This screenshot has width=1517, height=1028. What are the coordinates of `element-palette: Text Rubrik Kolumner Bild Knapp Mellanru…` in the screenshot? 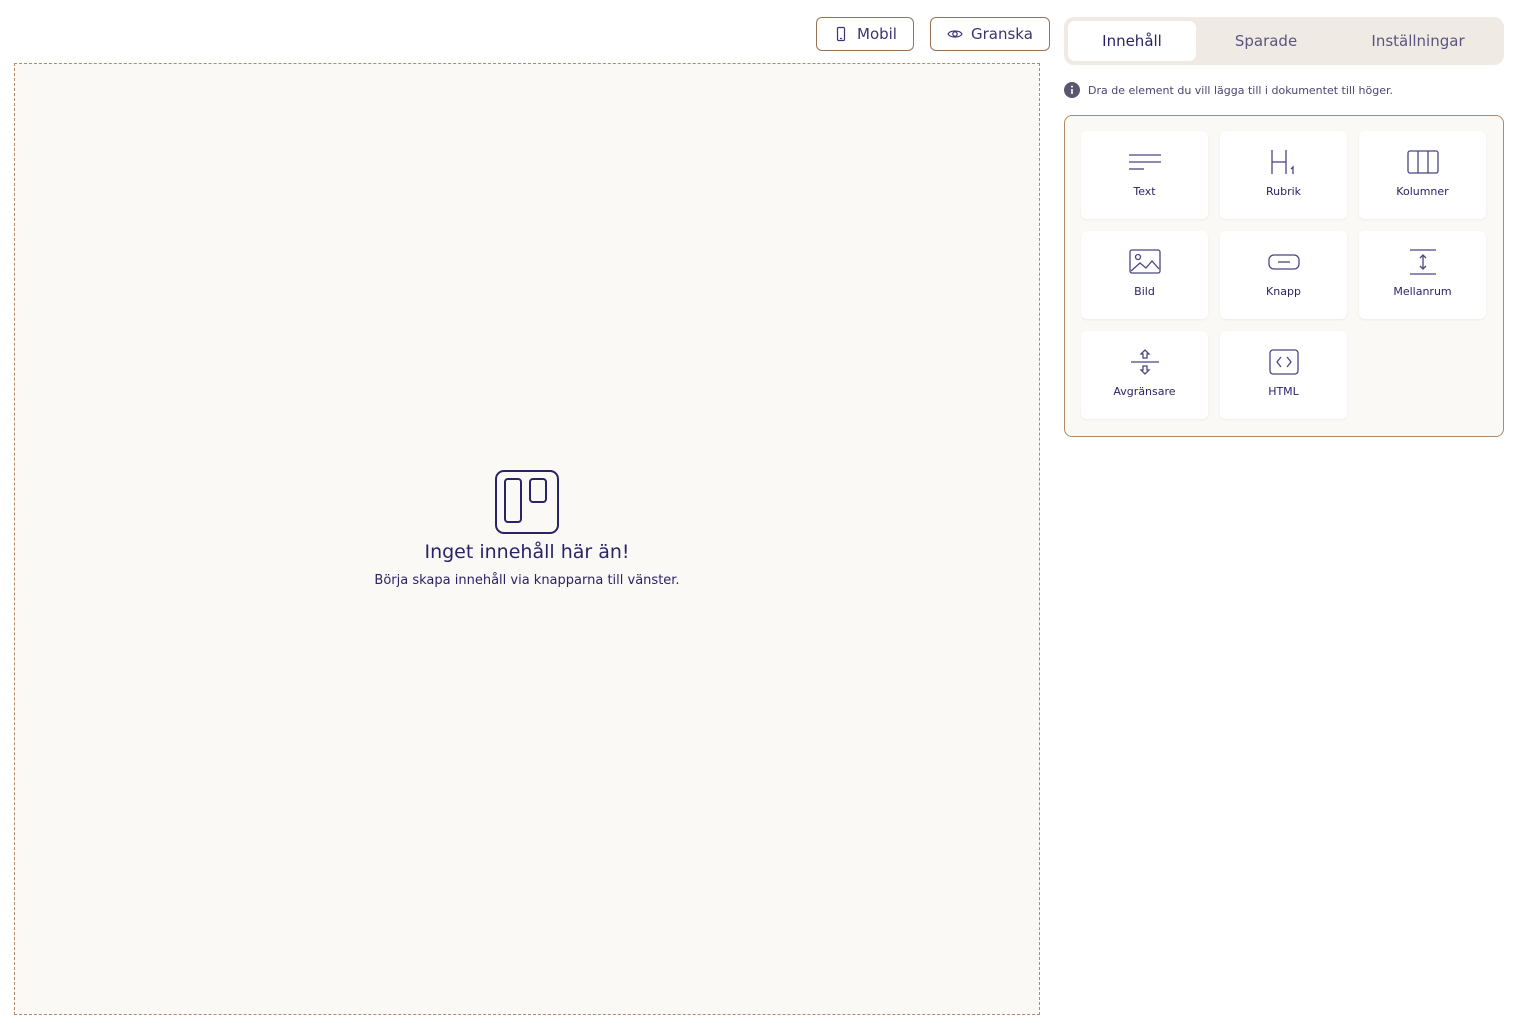 It's located at (1284, 276).